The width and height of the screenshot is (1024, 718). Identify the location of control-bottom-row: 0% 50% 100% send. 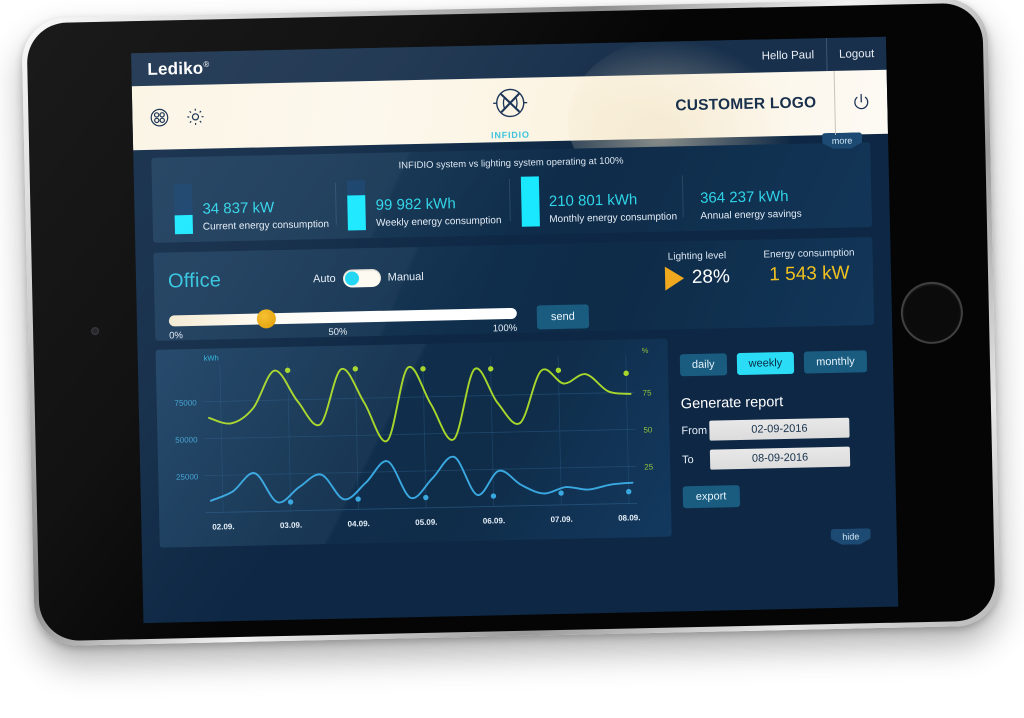
(514, 321).